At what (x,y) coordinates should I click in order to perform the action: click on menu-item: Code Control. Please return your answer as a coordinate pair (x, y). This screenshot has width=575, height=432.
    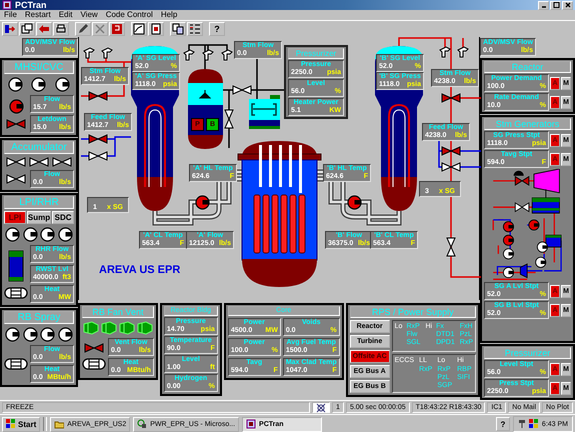
    Looking at the image, I should click on (129, 15).